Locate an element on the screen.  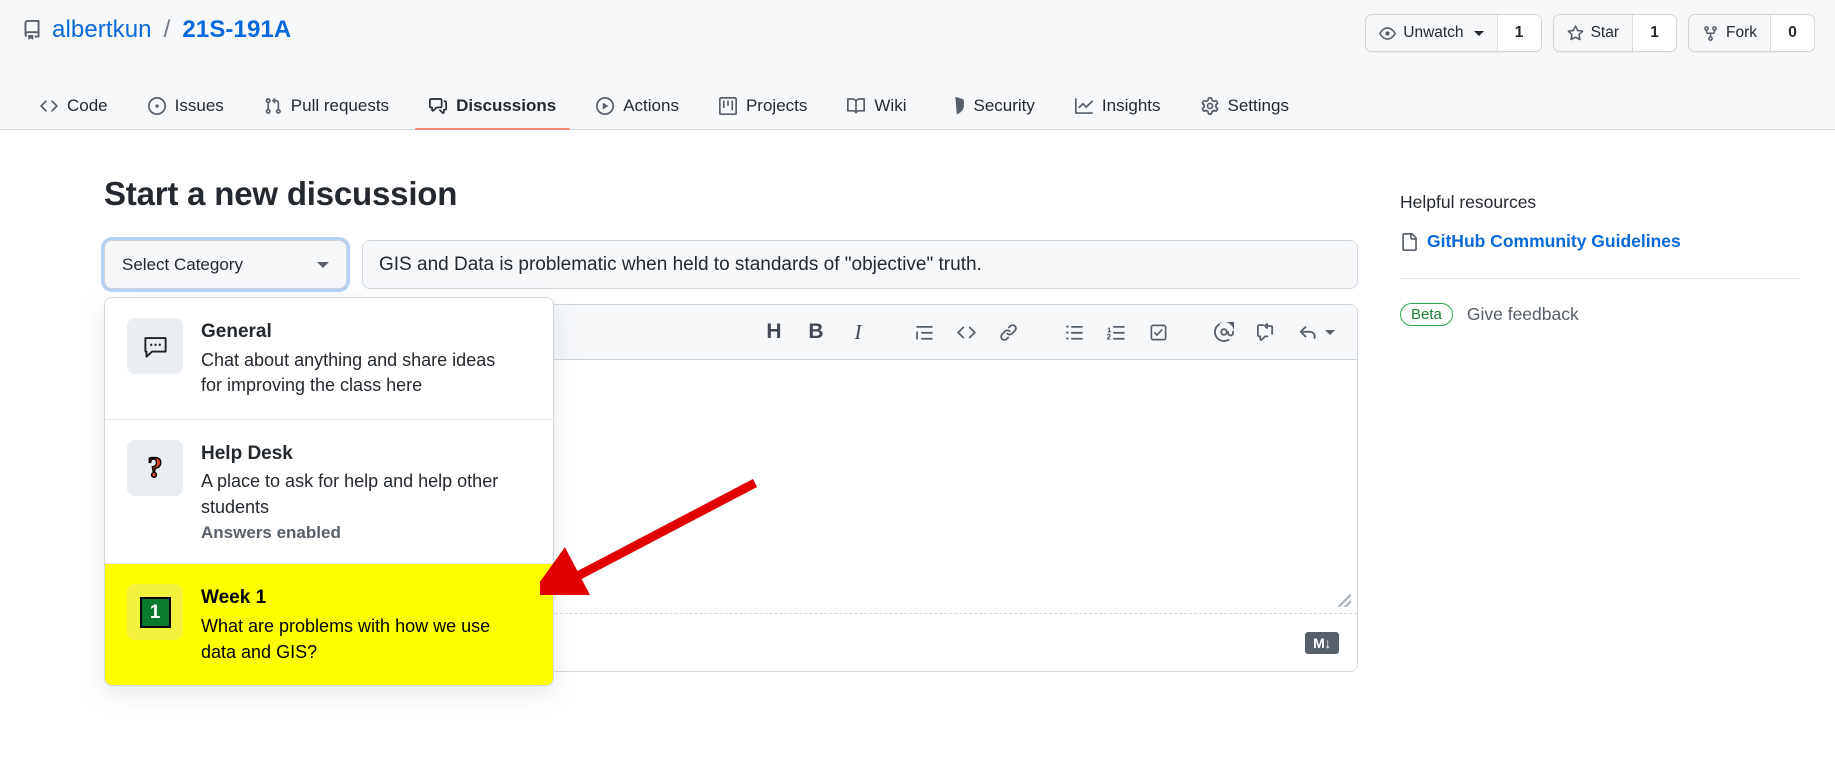
fork-button: Fork is located at coordinates (1729, 33).